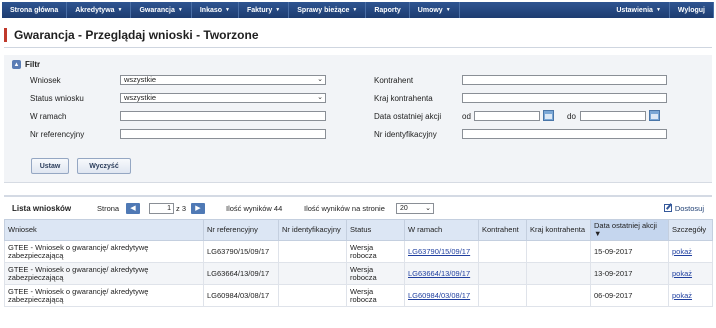 The width and height of the screenshot is (716, 328). I want to click on kontrahent-input, so click(564, 80).